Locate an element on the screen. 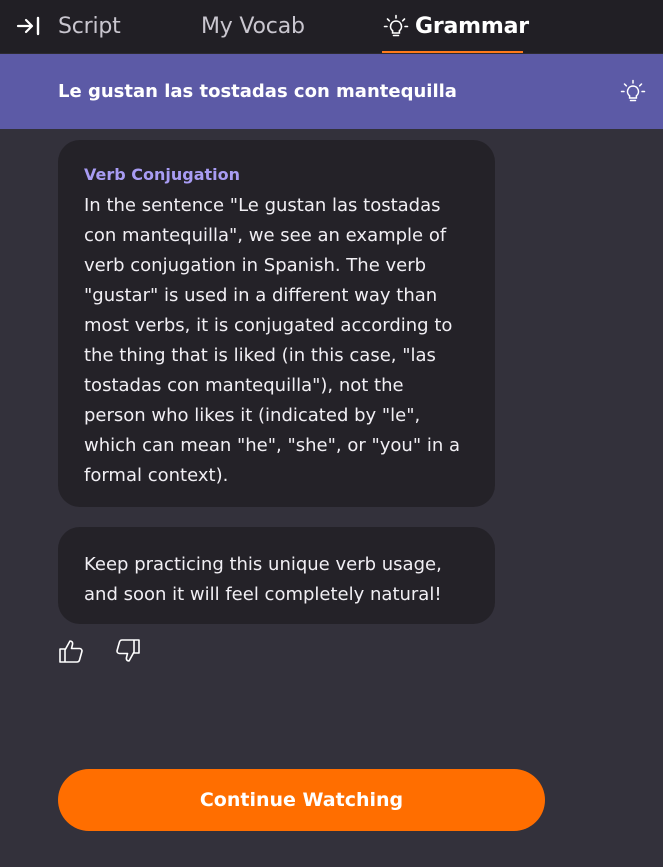  like-button is located at coordinates (71, 651).